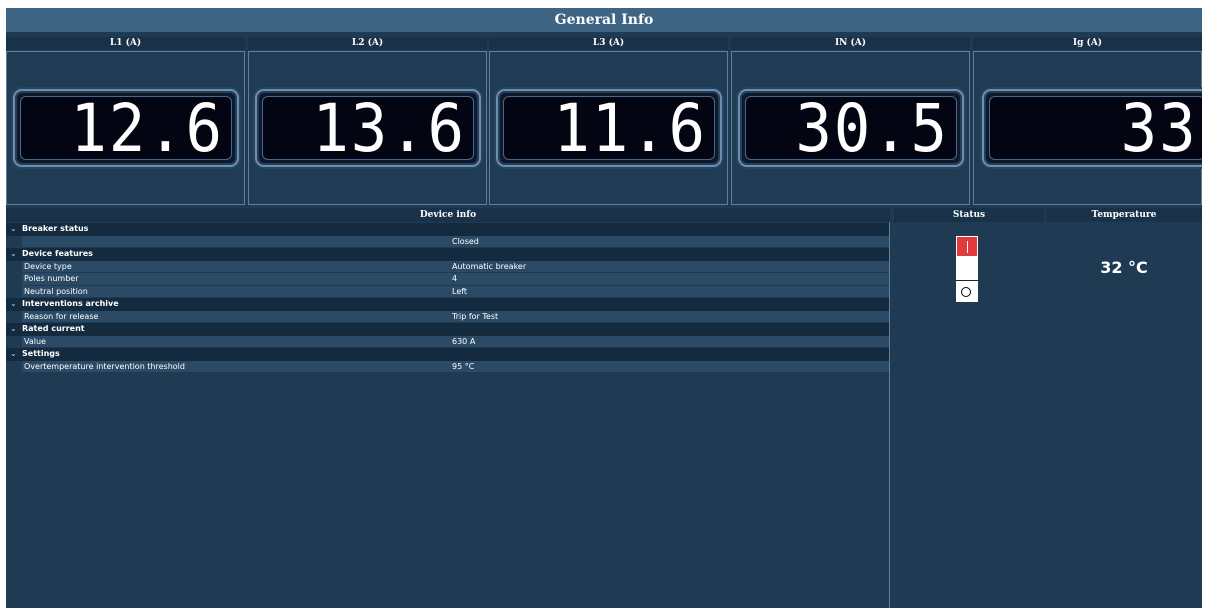 The image size is (1208, 608). What do you see at coordinates (460, 291) in the screenshot?
I see `property-value: Left` at bounding box center [460, 291].